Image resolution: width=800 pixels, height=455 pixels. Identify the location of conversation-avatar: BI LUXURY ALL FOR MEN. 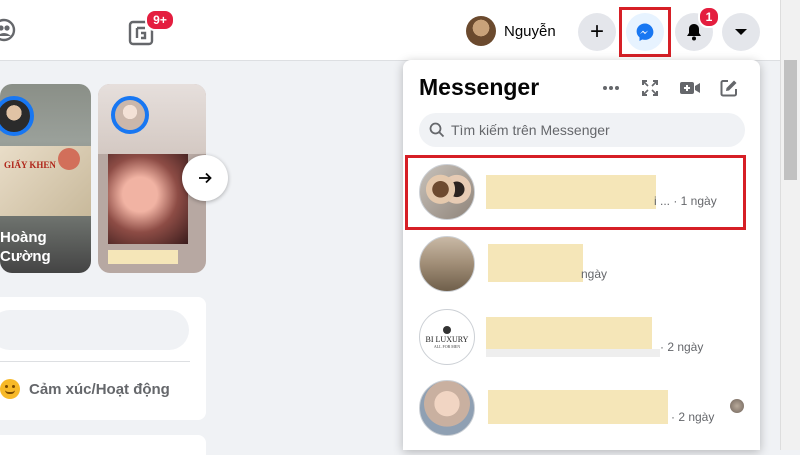
(447, 337).